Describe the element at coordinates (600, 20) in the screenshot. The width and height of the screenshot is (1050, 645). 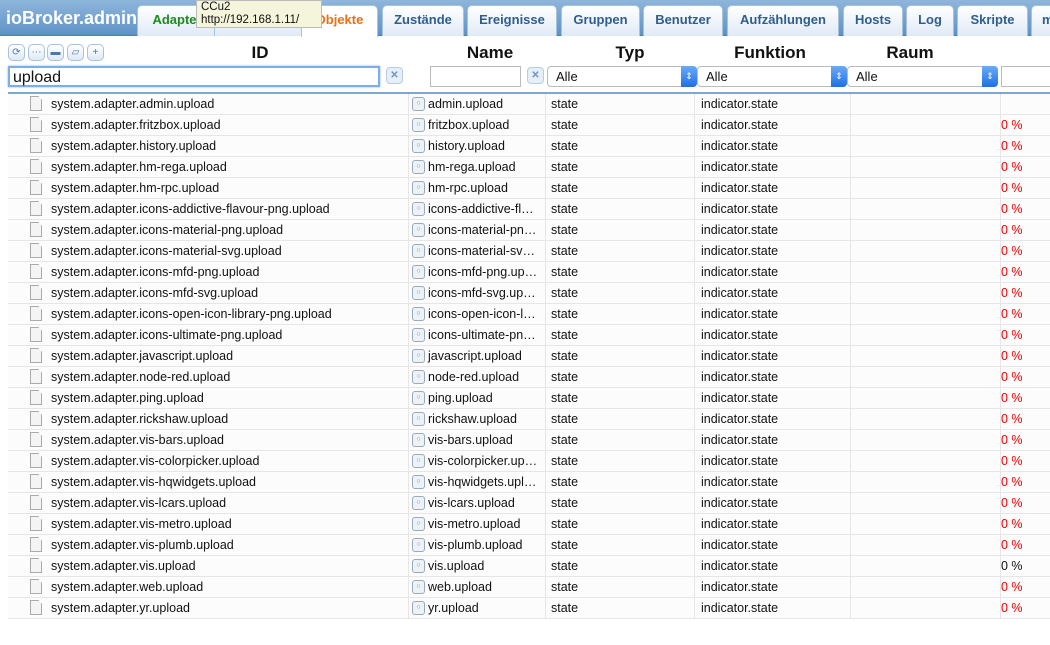
I see `tab-gruppen: Gruppen` at that location.